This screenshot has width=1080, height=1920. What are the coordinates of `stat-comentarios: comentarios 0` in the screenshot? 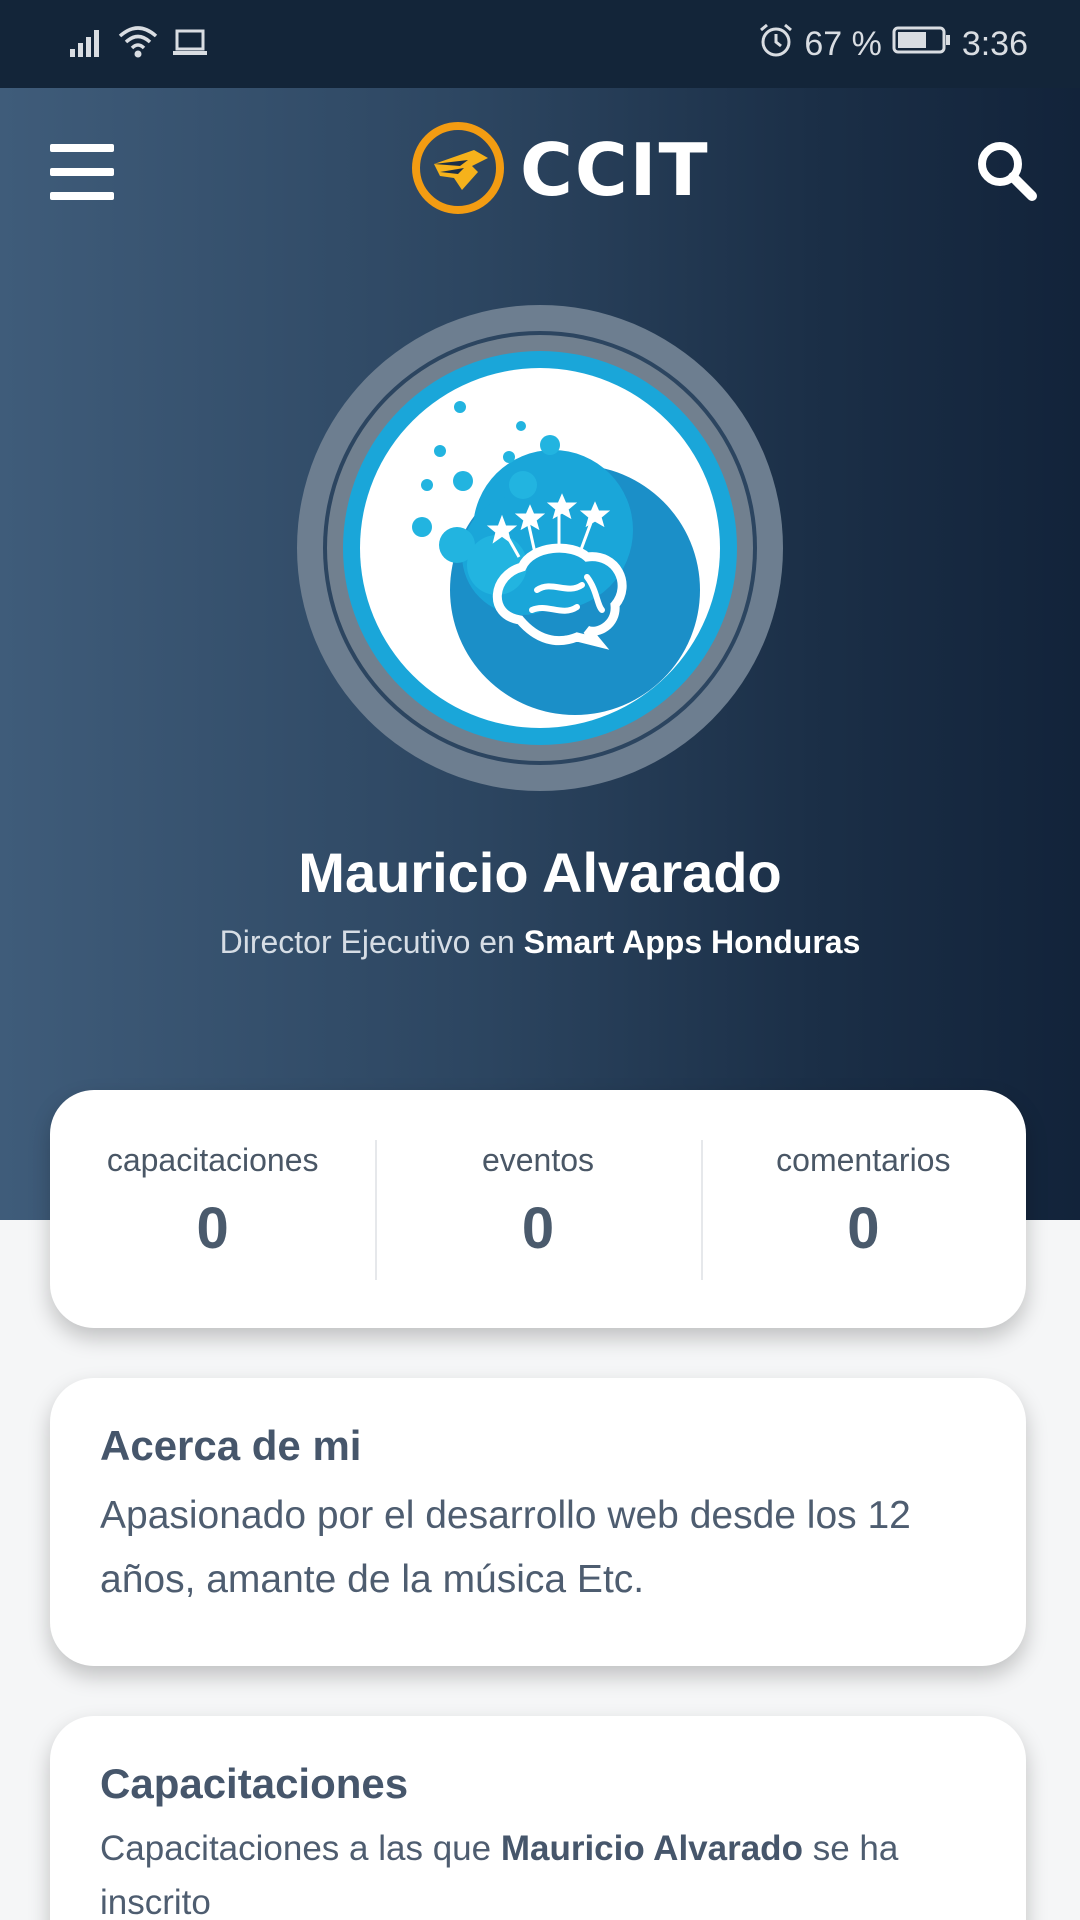 It's located at (863, 1209).